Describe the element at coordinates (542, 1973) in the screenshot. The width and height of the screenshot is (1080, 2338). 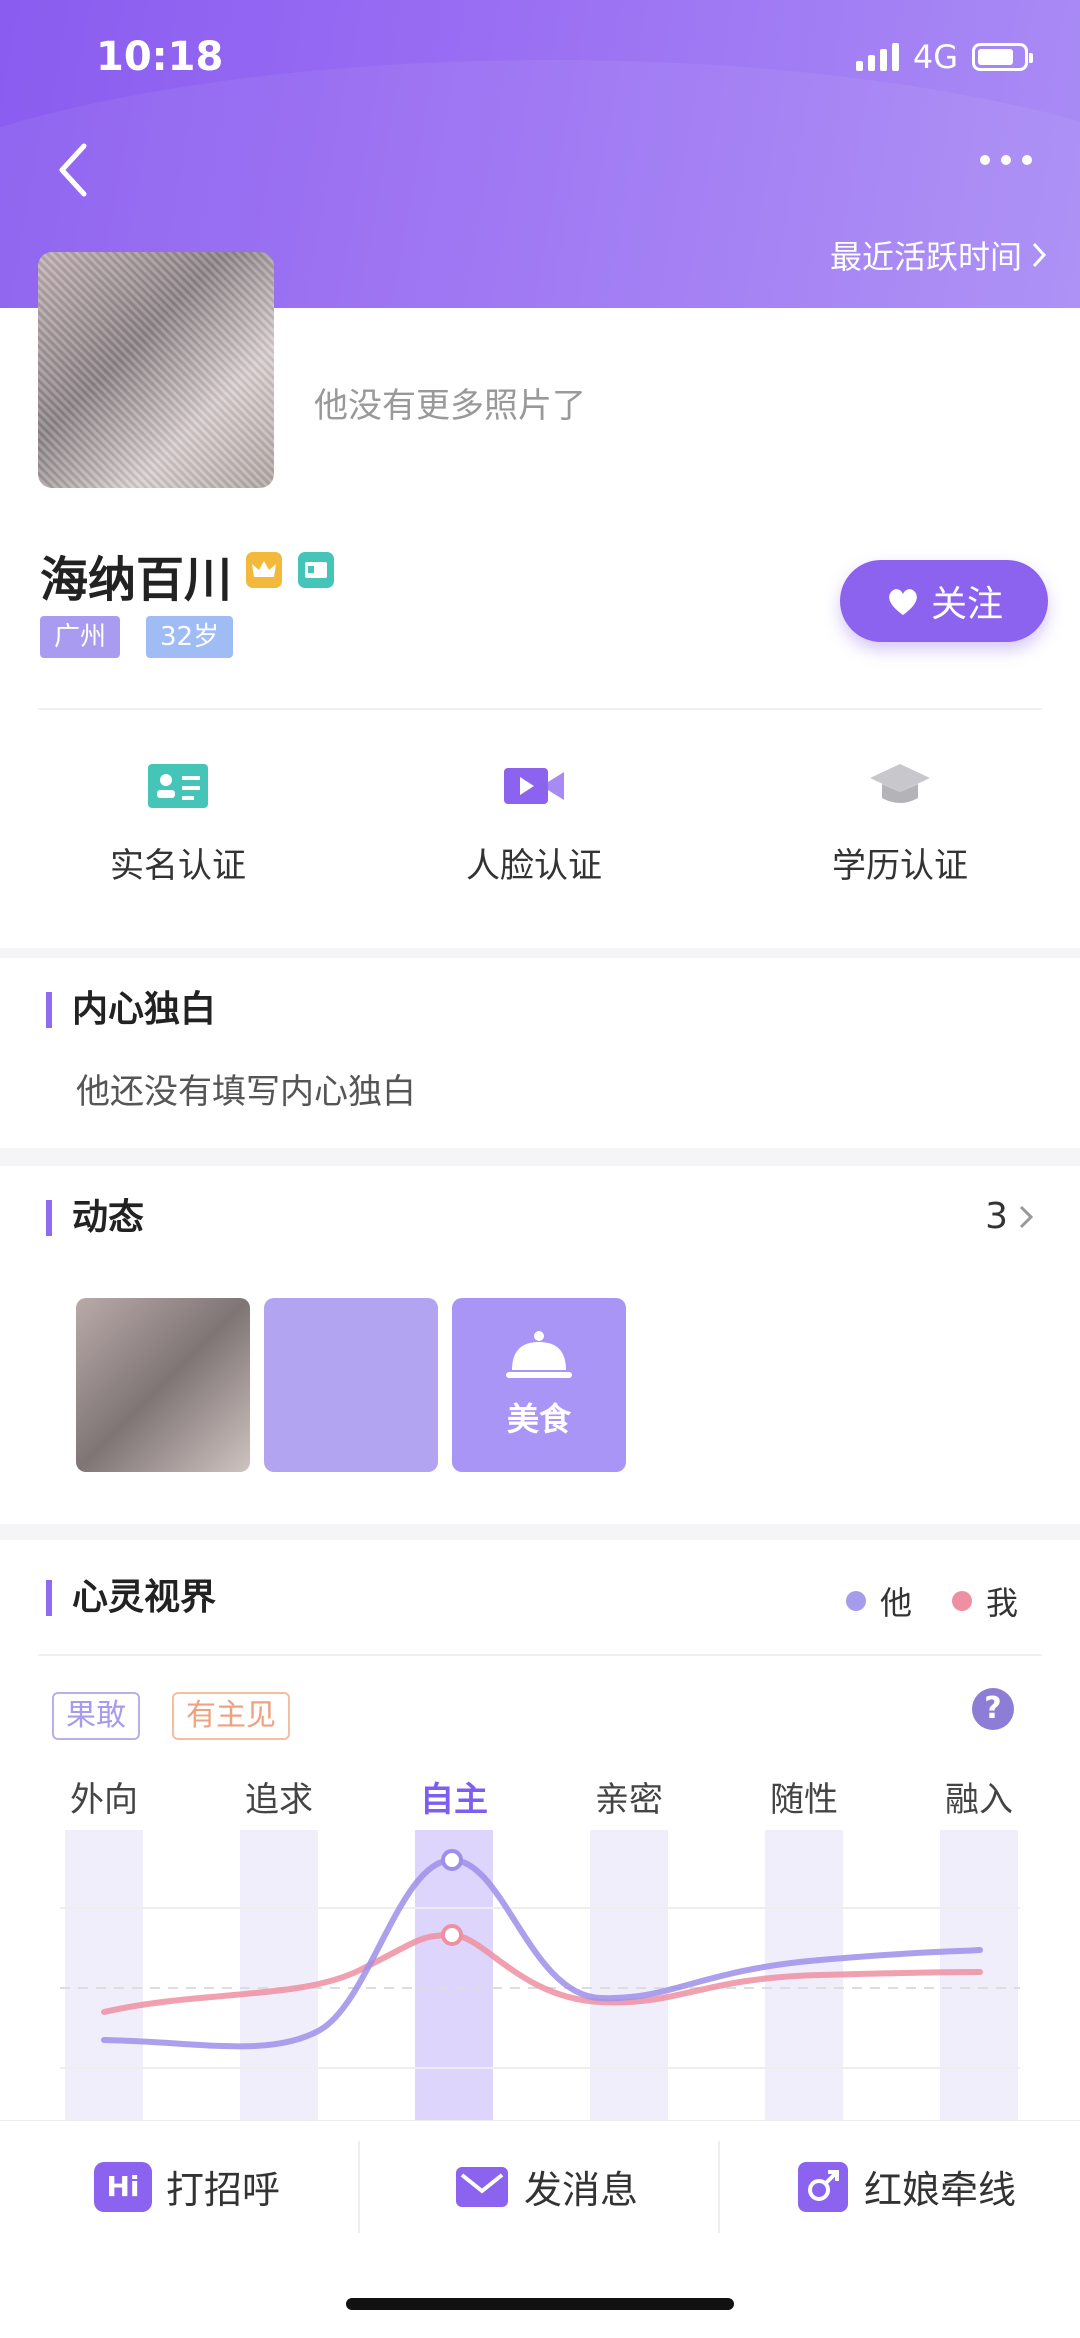
I see `series-me-line` at that location.